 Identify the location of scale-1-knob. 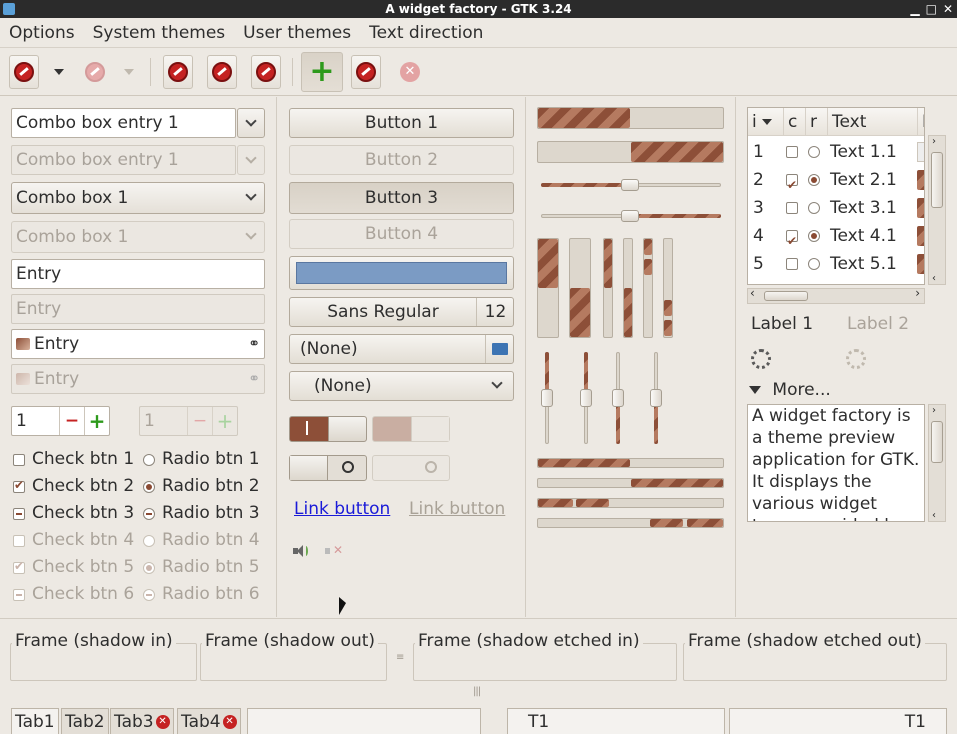
(630, 185).